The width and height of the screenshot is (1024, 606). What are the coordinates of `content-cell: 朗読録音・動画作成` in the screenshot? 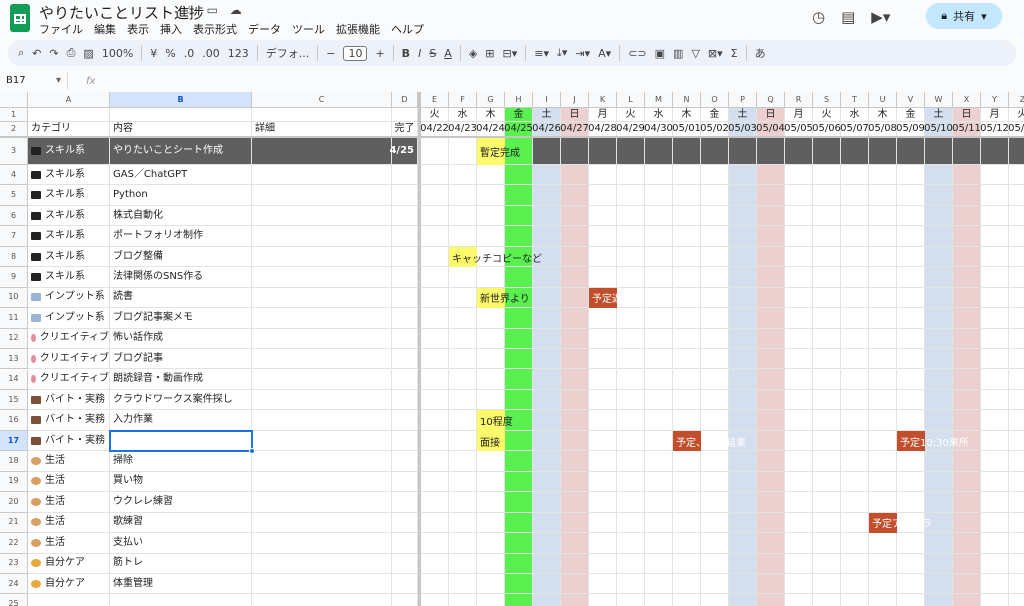 It's located at (181, 379).